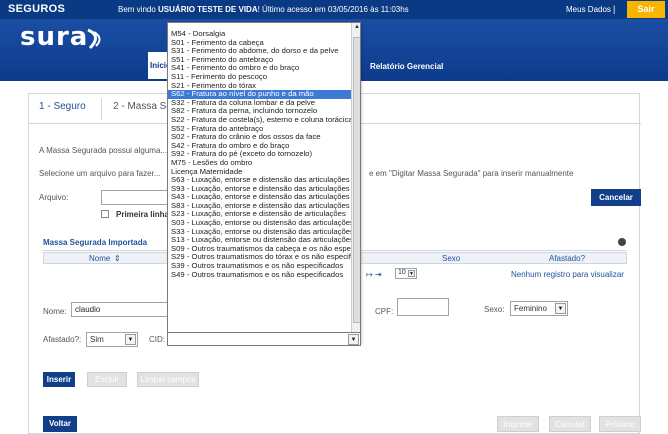  What do you see at coordinates (406, 273) in the screenshot?
I see `page-size-select: 10 ▼` at bounding box center [406, 273].